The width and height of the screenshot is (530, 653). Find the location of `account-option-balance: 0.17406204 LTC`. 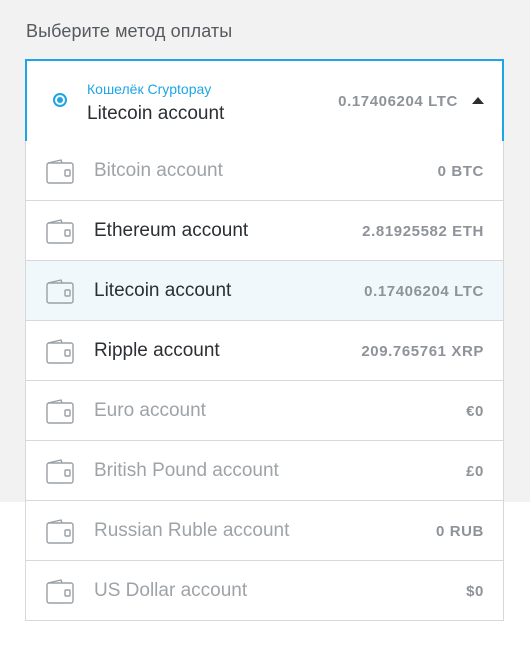

account-option-balance: 0.17406204 LTC is located at coordinates (424, 291).